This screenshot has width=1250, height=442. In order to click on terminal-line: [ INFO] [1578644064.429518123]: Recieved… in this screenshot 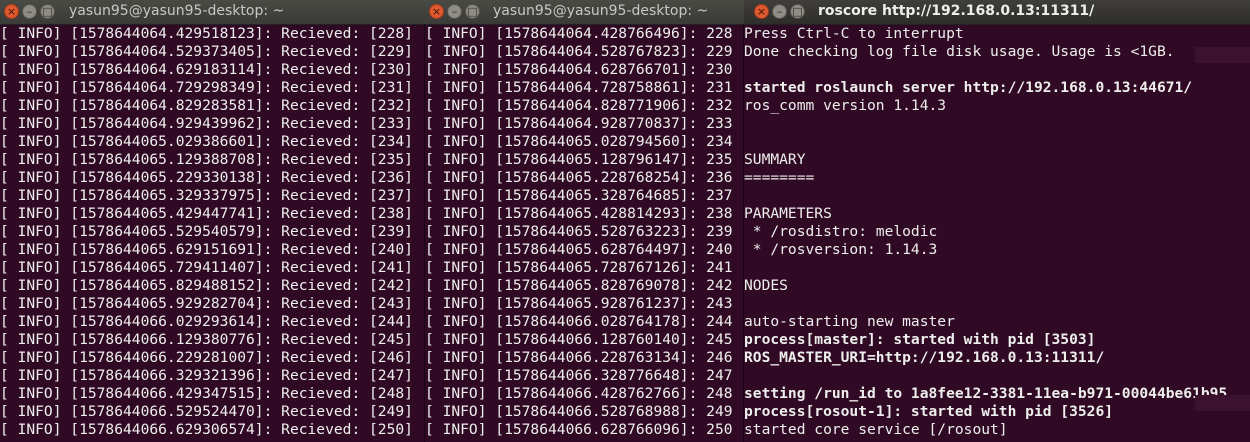, I will do `click(206, 33)`.